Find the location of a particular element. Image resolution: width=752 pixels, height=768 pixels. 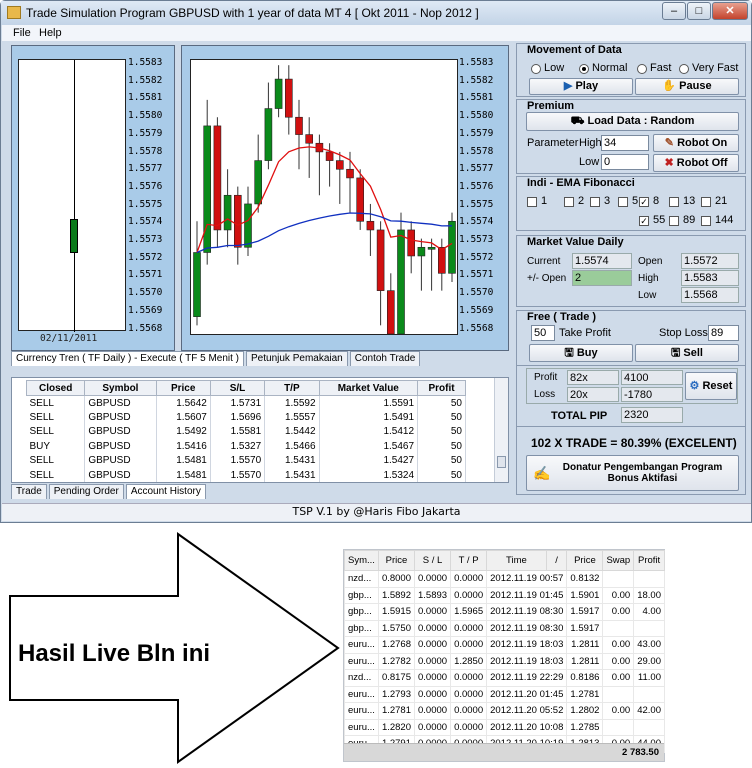

history-column-header: Profit is located at coordinates (649, 560).